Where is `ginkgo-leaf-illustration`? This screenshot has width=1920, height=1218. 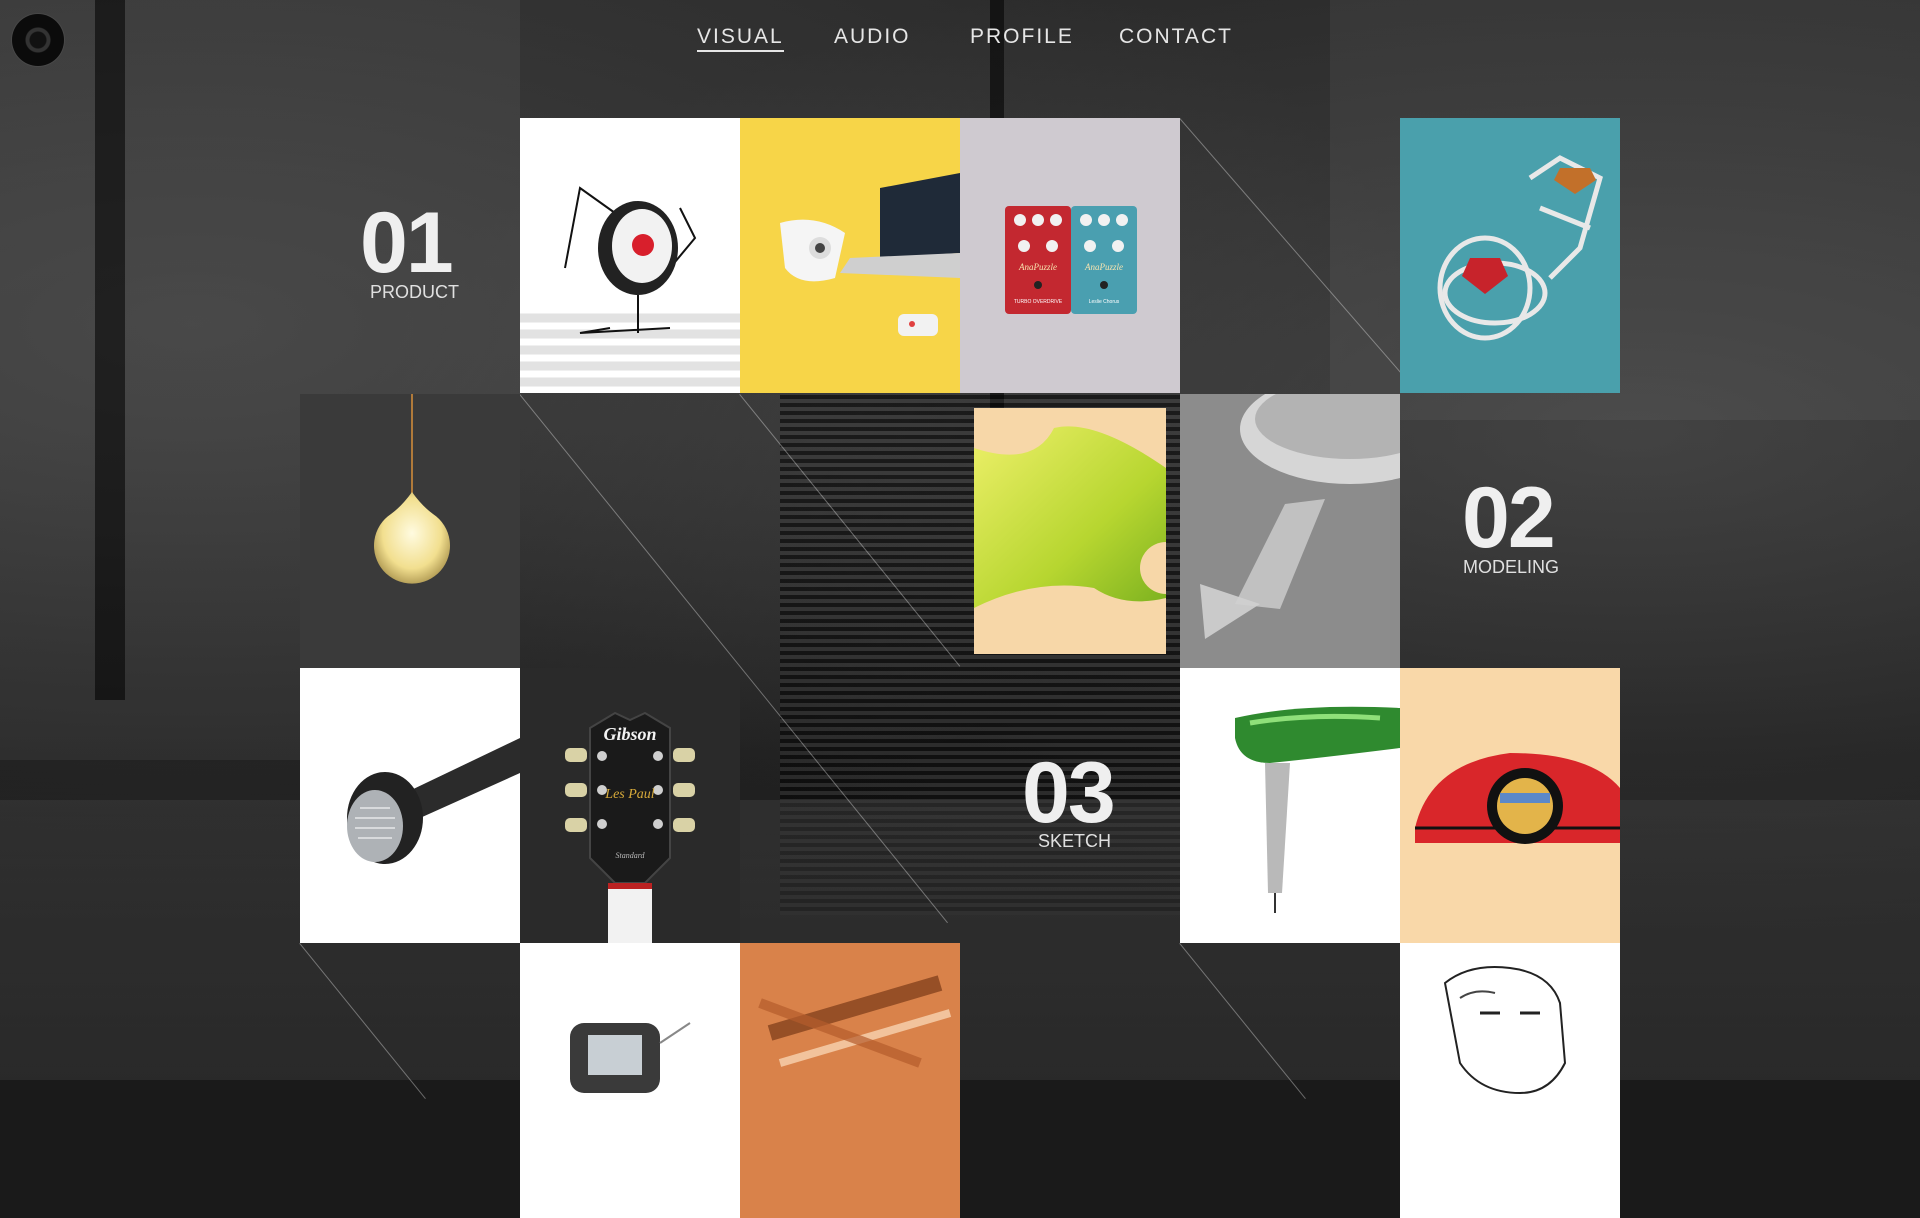
ginkgo-leaf-illustration is located at coordinates (1070, 517).